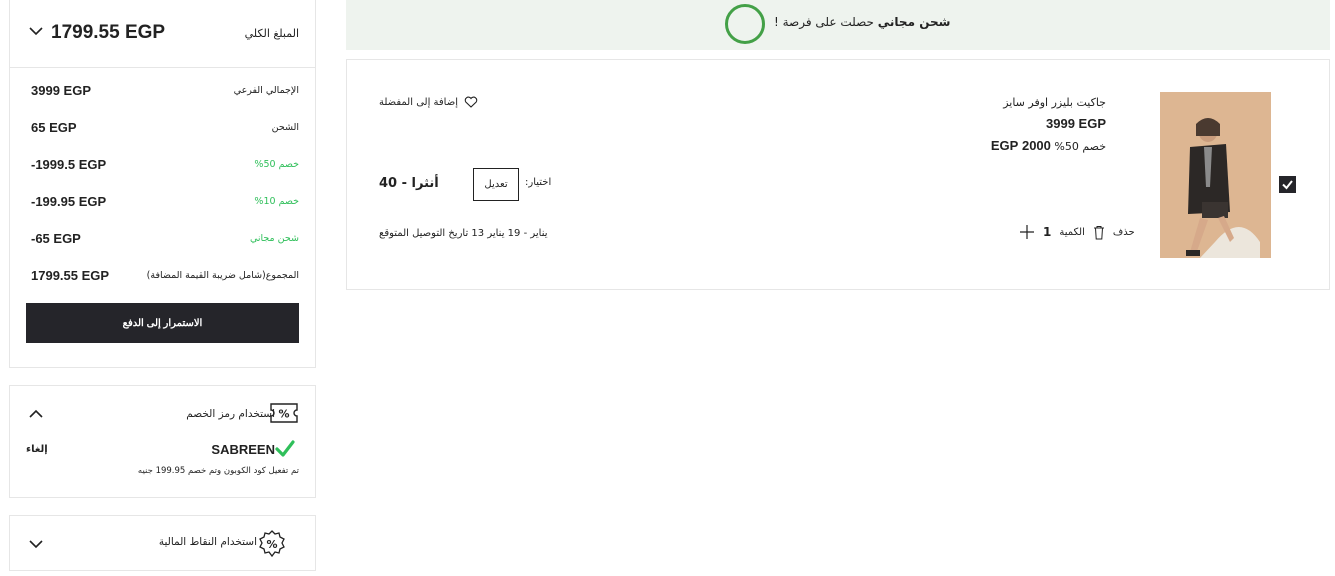  I want to click on summary-row: -199.95 EGP خصم 10%, so click(162, 204).